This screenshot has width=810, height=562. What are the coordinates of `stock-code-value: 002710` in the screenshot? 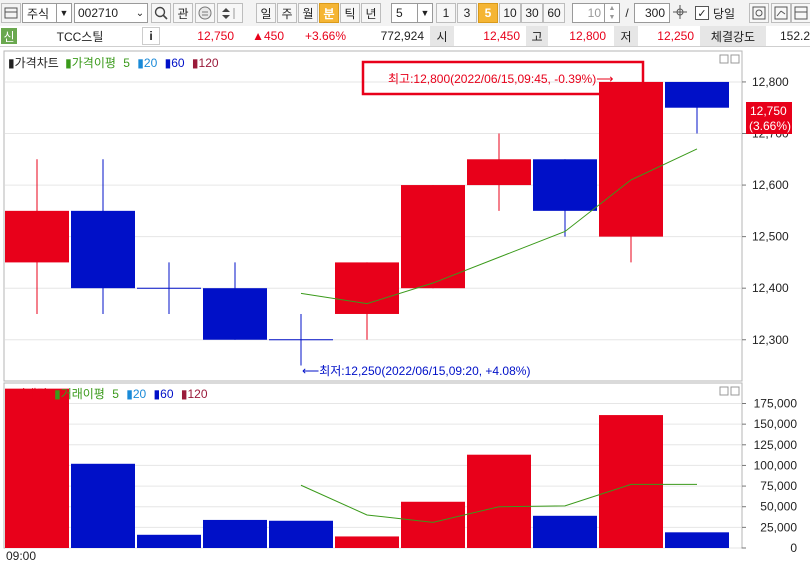 It's located at (98, 13).